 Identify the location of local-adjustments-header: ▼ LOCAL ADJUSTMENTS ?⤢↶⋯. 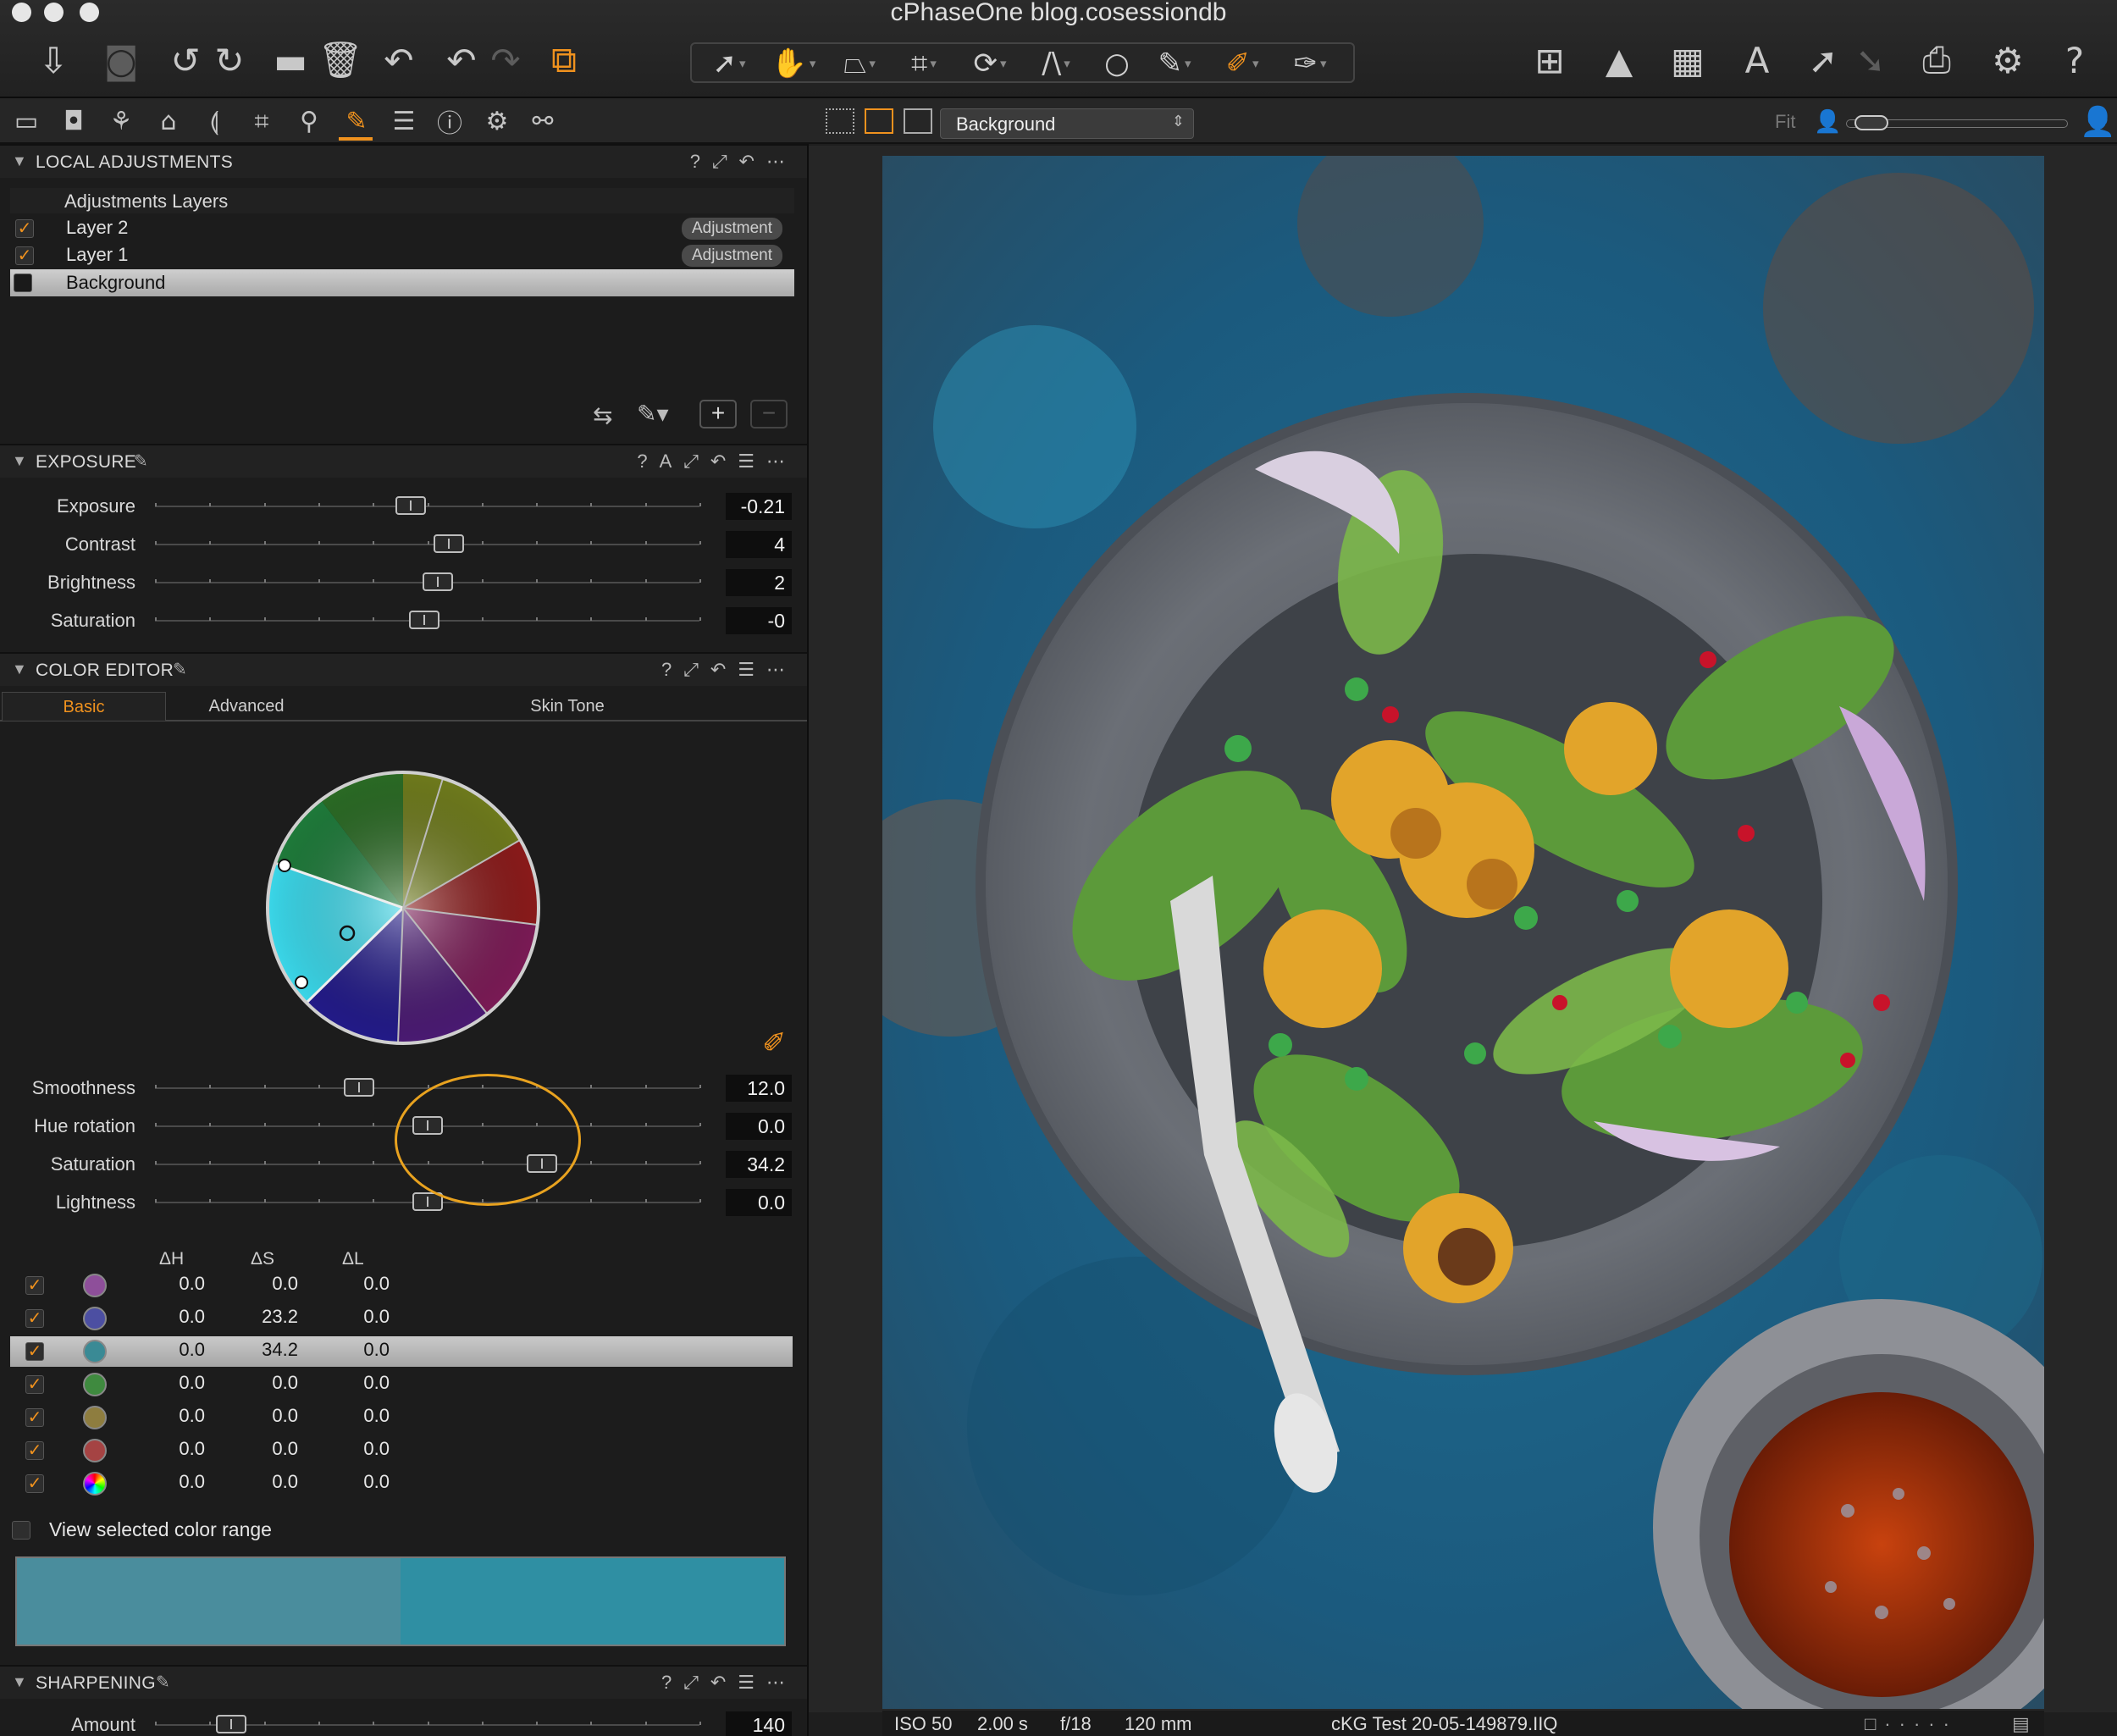
(403, 161).